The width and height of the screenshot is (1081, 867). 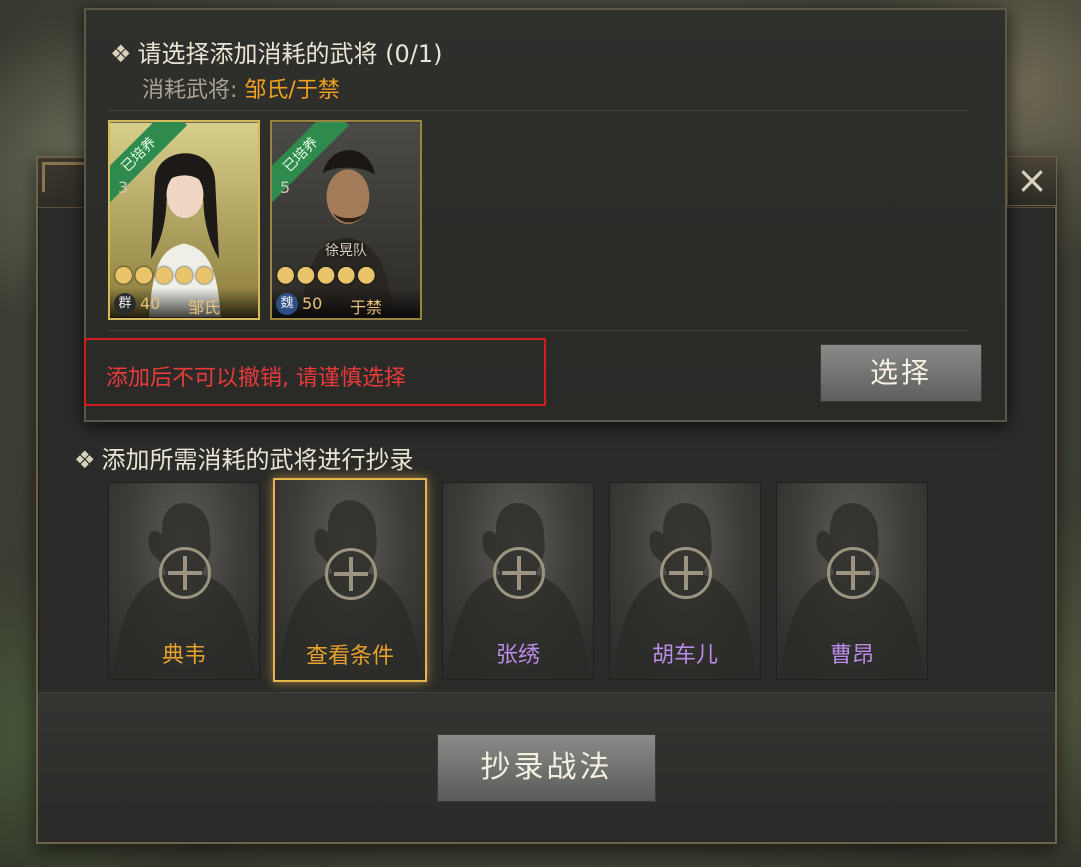 What do you see at coordinates (184, 220) in the screenshot?
I see `hero-card-zou: 已培养 3 ●●●●● 群 40 邹氏` at bounding box center [184, 220].